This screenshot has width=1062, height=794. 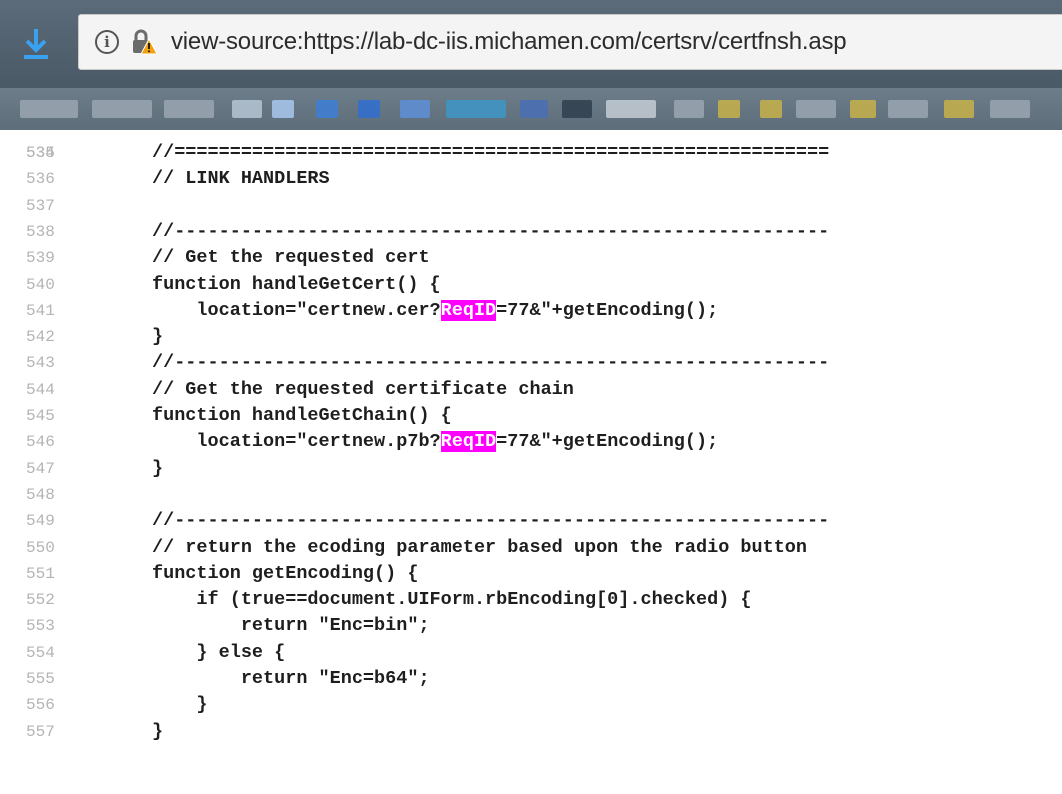 I want to click on insecure-lock-warning-icon, so click(x=143, y=42).